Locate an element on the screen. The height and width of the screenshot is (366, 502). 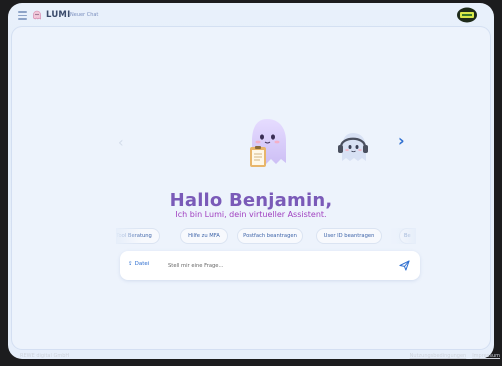
ghost-mascot-clipboard-icon is located at coordinates (268, 143).